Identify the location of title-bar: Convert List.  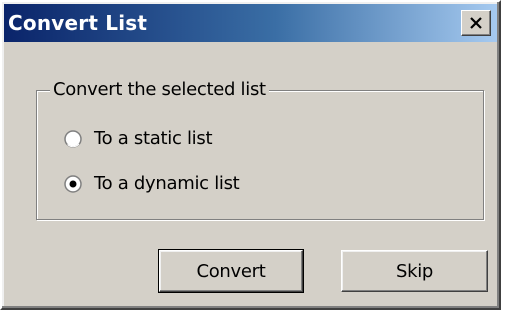
(250, 23).